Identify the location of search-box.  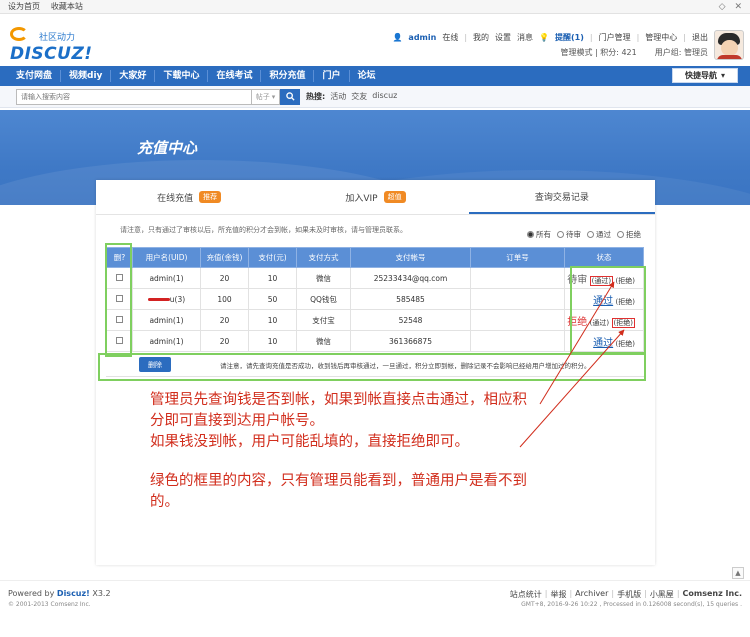
(134, 96).